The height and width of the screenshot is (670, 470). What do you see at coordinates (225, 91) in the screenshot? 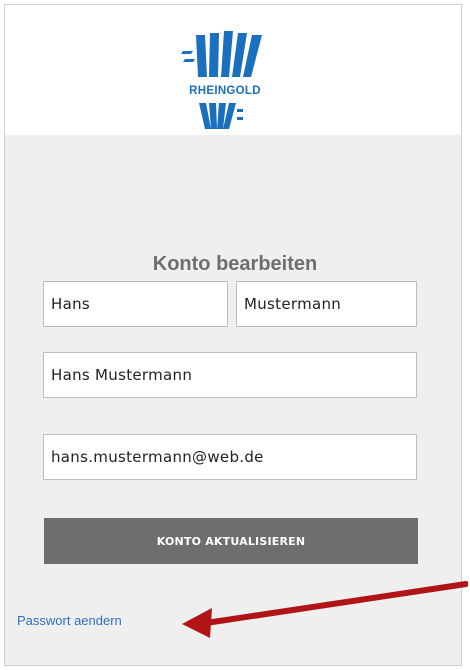
I see `logo-brand-text: RHEINGOLD` at bounding box center [225, 91].